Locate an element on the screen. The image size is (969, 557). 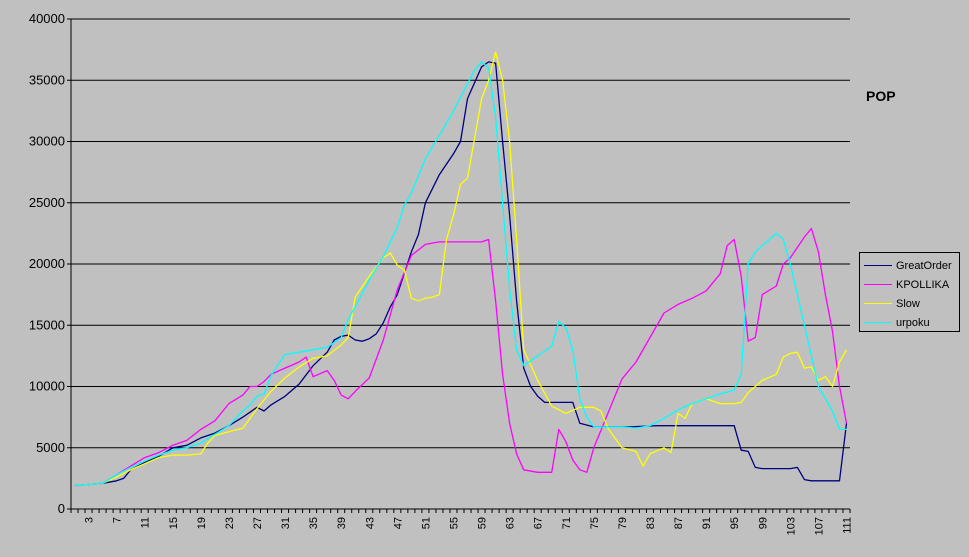
x-tick-label: 35 is located at coordinates (314, 523).